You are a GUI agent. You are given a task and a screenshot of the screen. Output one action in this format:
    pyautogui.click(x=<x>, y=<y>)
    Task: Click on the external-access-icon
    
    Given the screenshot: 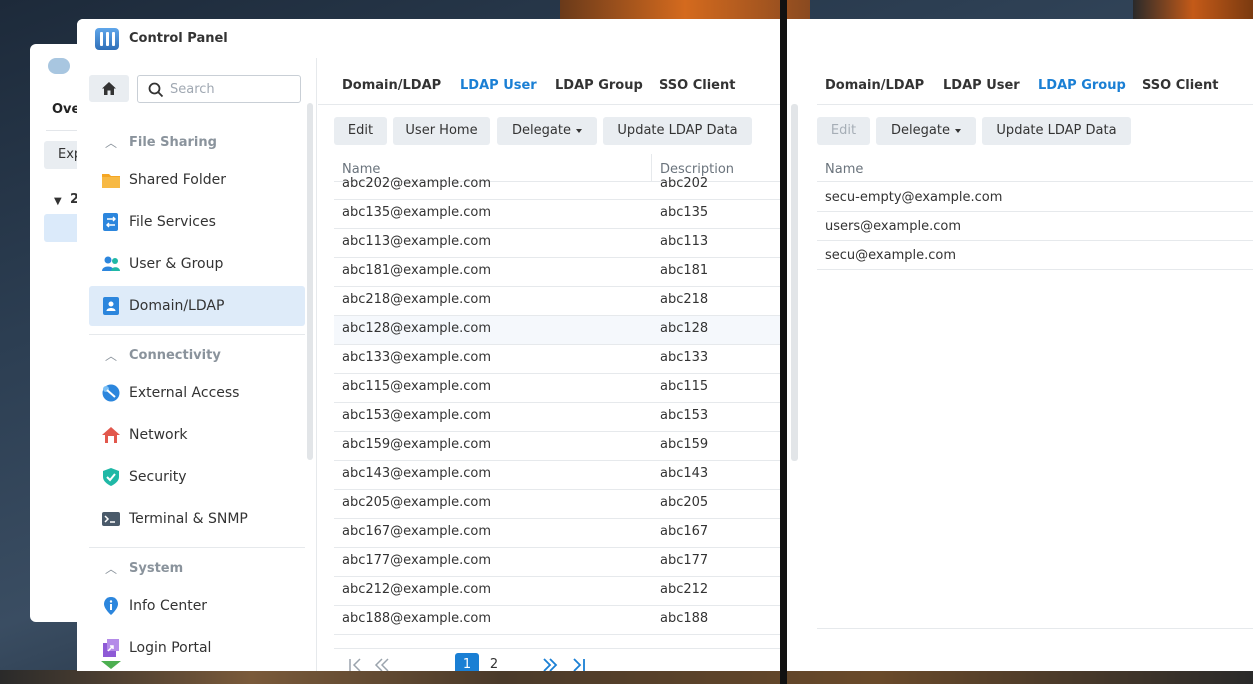 What is the action you would take?
    pyautogui.click(x=111, y=393)
    